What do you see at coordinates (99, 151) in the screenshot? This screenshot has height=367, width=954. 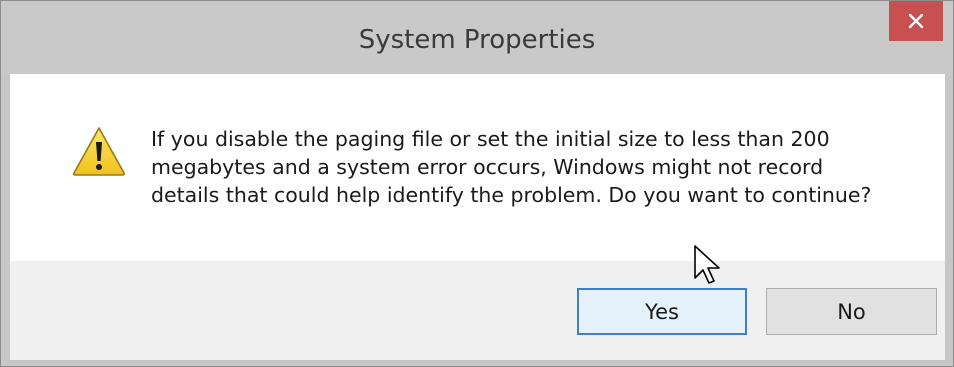 I see `warning-icon` at bounding box center [99, 151].